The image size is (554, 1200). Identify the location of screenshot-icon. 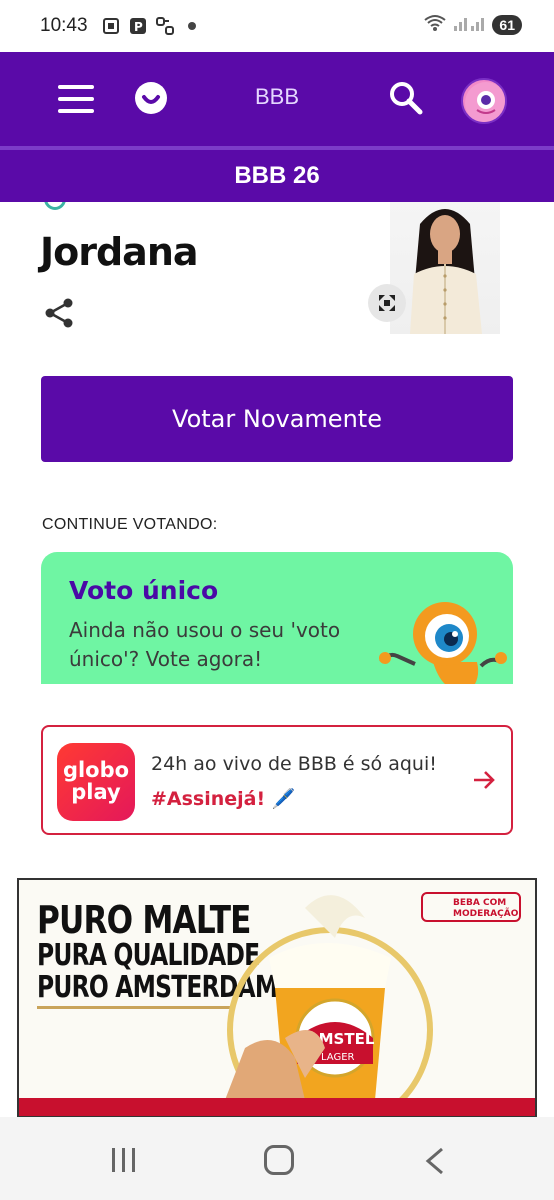
(111, 26).